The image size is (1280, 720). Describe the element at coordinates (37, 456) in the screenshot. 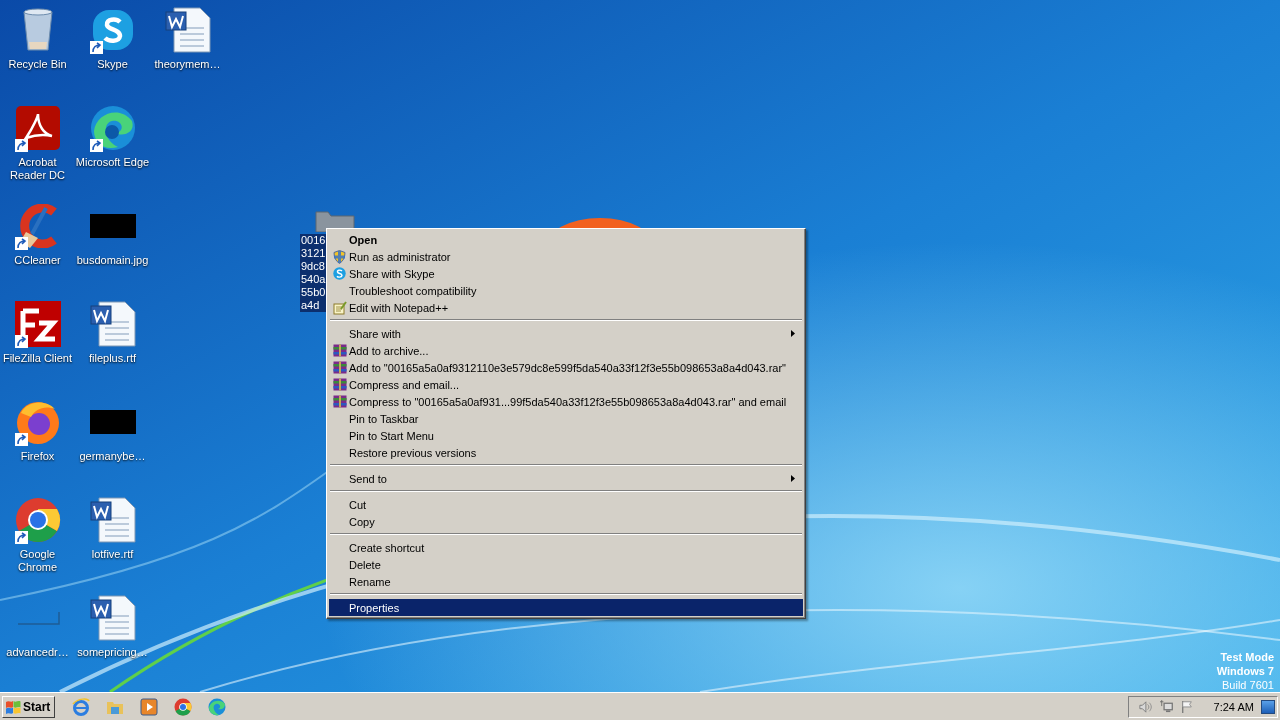

I see `icon-label: Firefox` at that location.